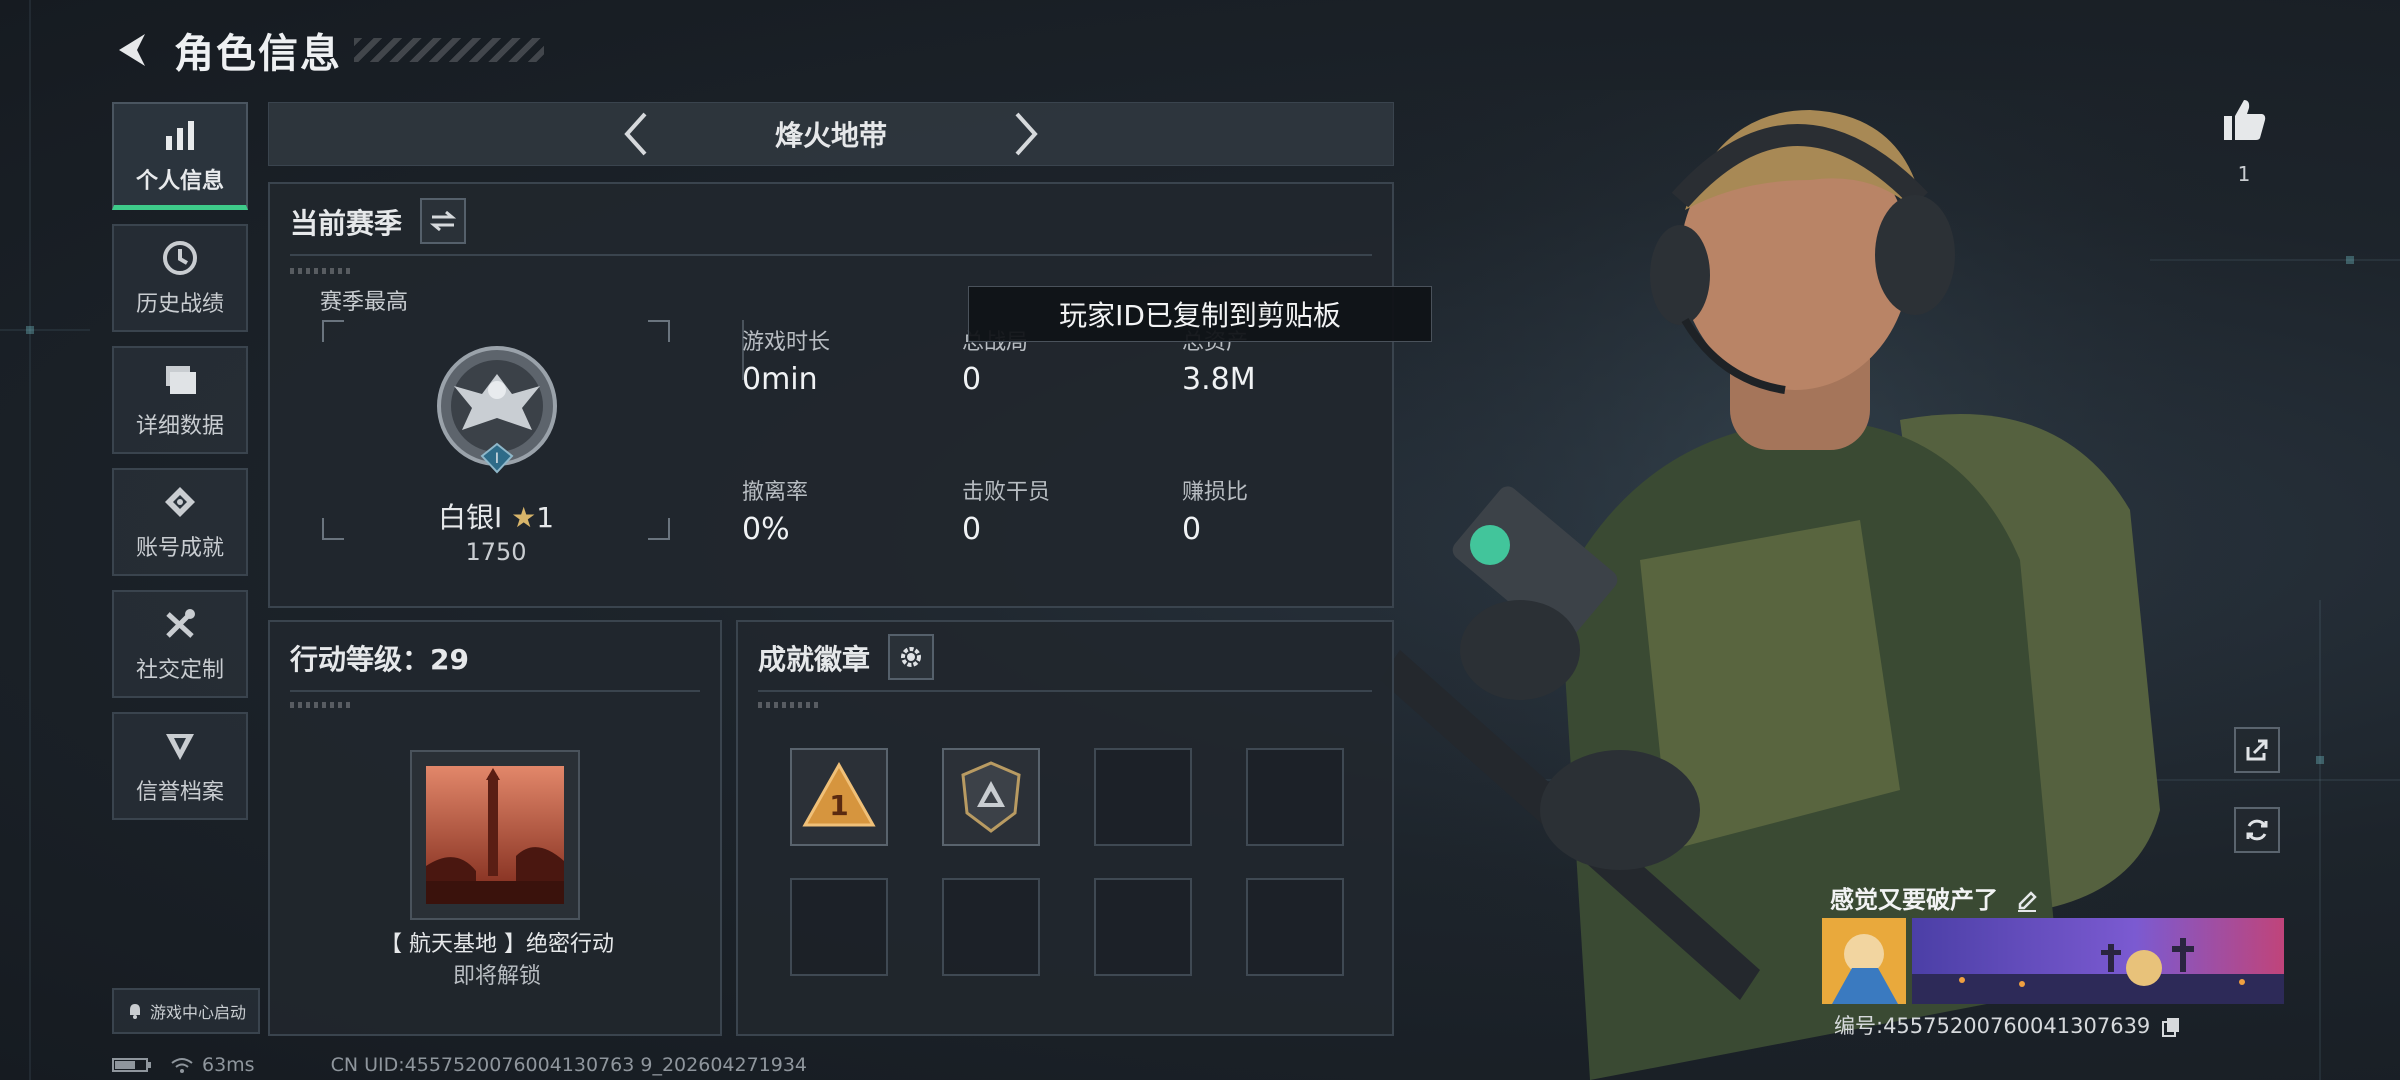 This screenshot has height=1080, width=2400. What do you see at coordinates (1192, 529) in the screenshot?
I see `stat-value-profit-ratio: 0` at bounding box center [1192, 529].